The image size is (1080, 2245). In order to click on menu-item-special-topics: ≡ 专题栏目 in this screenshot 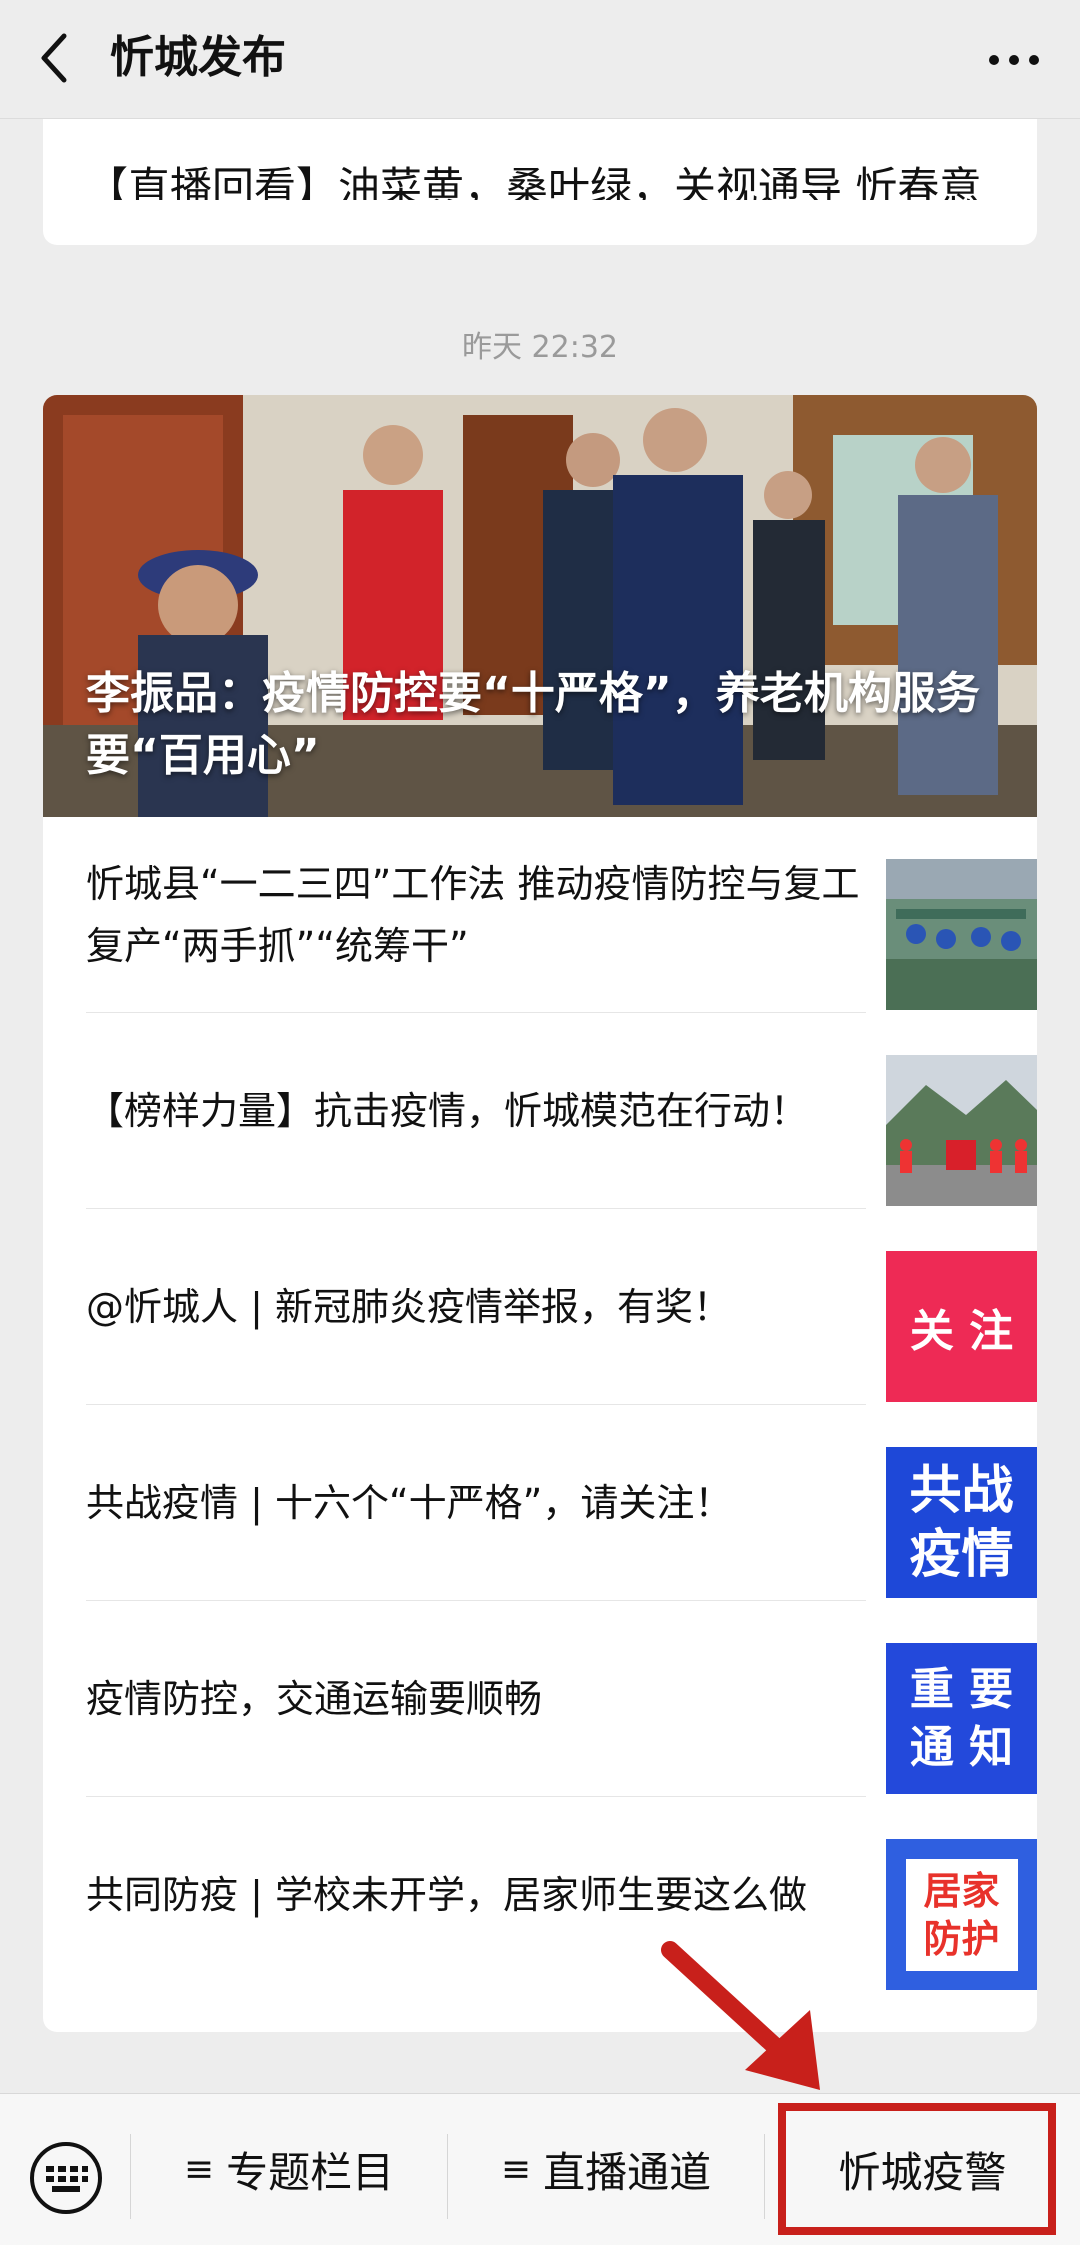, I will do `click(289, 2169)`.